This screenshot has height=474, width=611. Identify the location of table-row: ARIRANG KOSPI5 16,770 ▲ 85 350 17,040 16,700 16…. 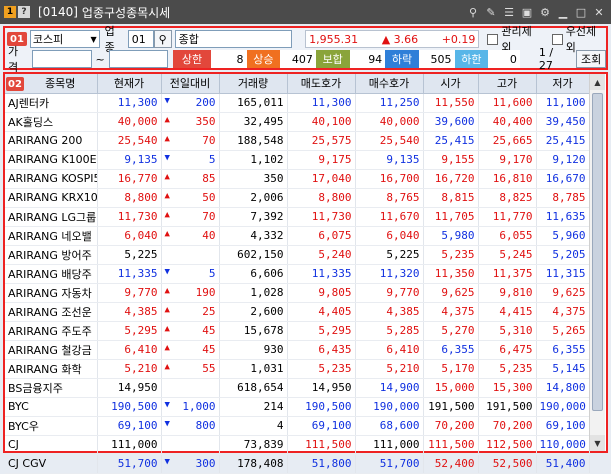
(297, 179).